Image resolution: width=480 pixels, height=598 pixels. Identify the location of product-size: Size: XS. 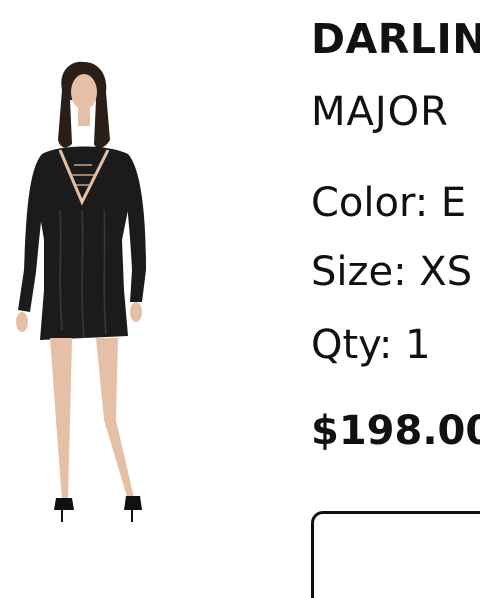
(392, 272).